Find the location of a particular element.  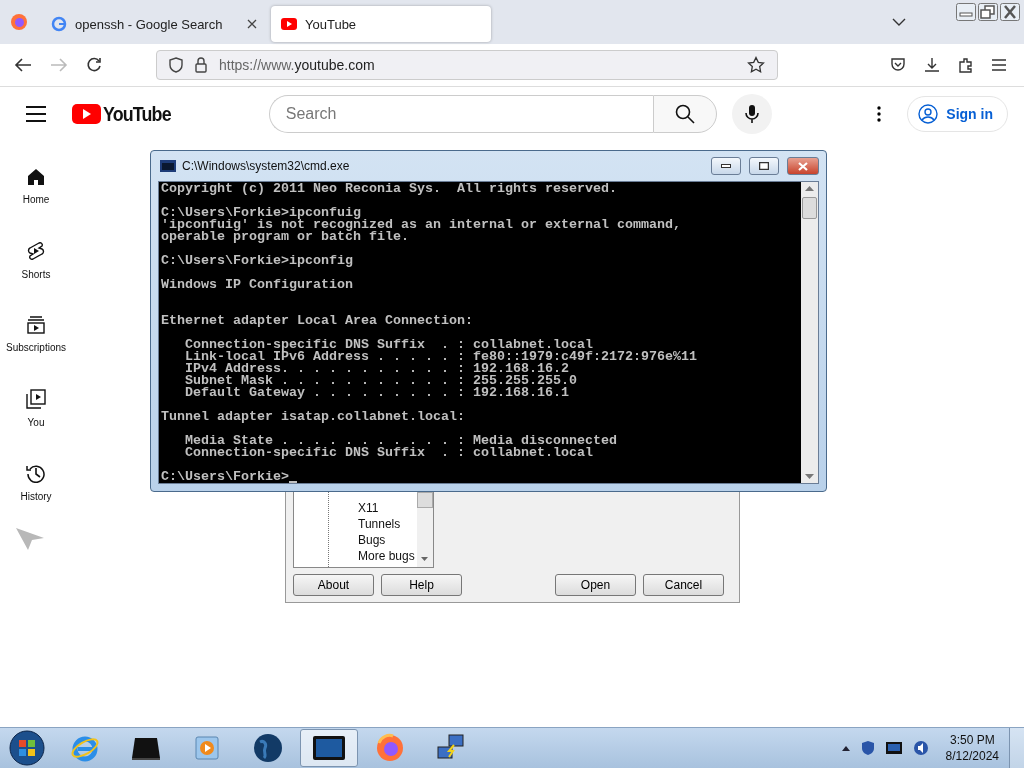

dialog-button: Open is located at coordinates (595, 585).